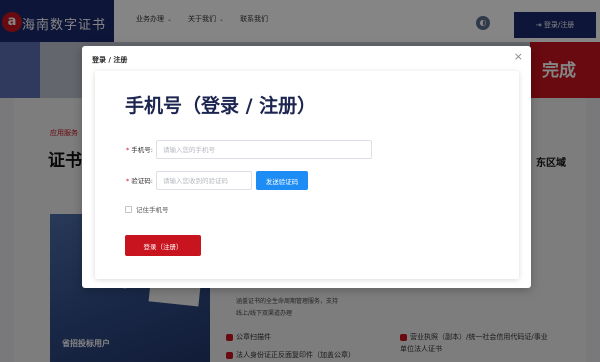  Describe the element at coordinates (147, 209) in the screenshot. I see `remember-phone-checkbox: 记住手机号` at that location.